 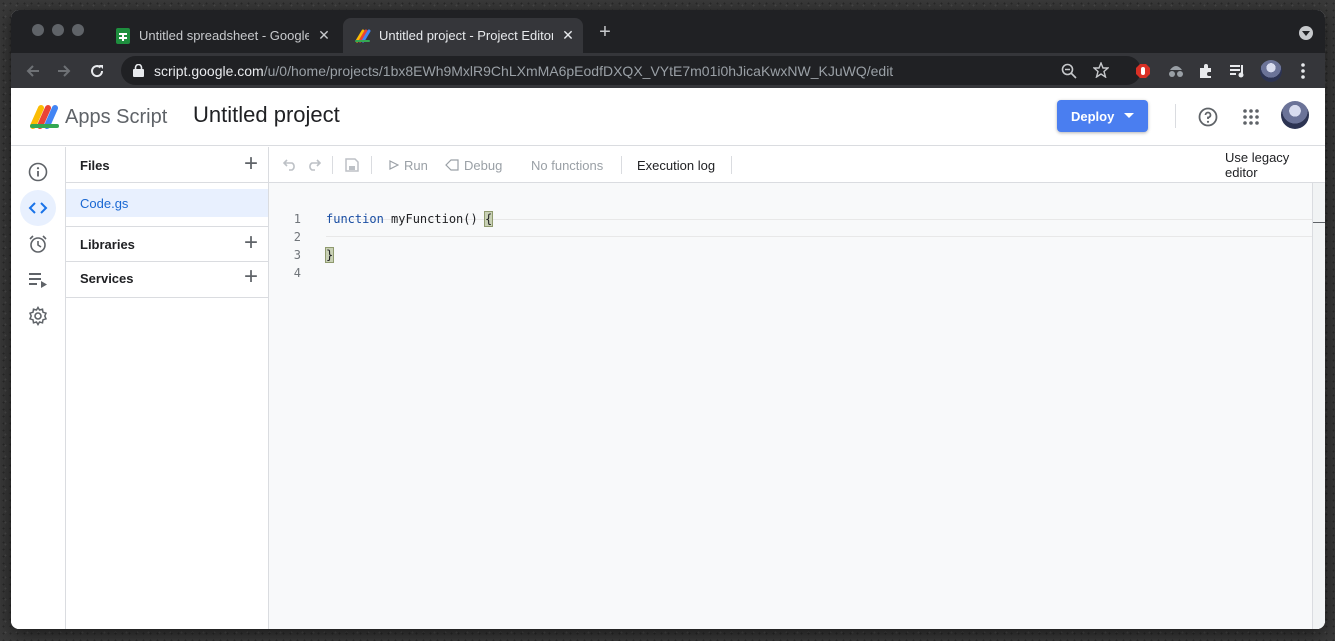 What do you see at coordinates (1208, 117) in the screenshot?
I see `help-icon` at bounding box center [1208, 117].